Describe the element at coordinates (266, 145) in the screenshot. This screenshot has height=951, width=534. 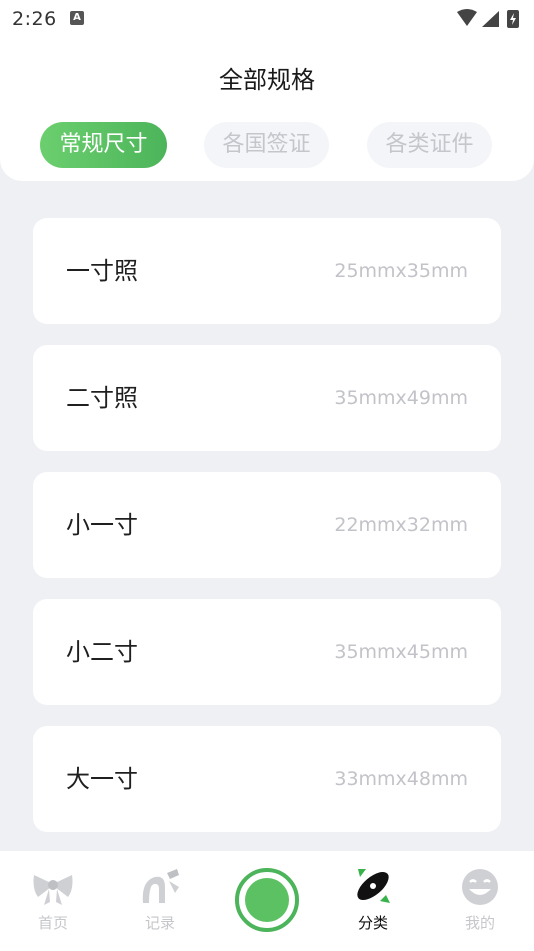
I see `tab-visa: 各国签证` at that location.